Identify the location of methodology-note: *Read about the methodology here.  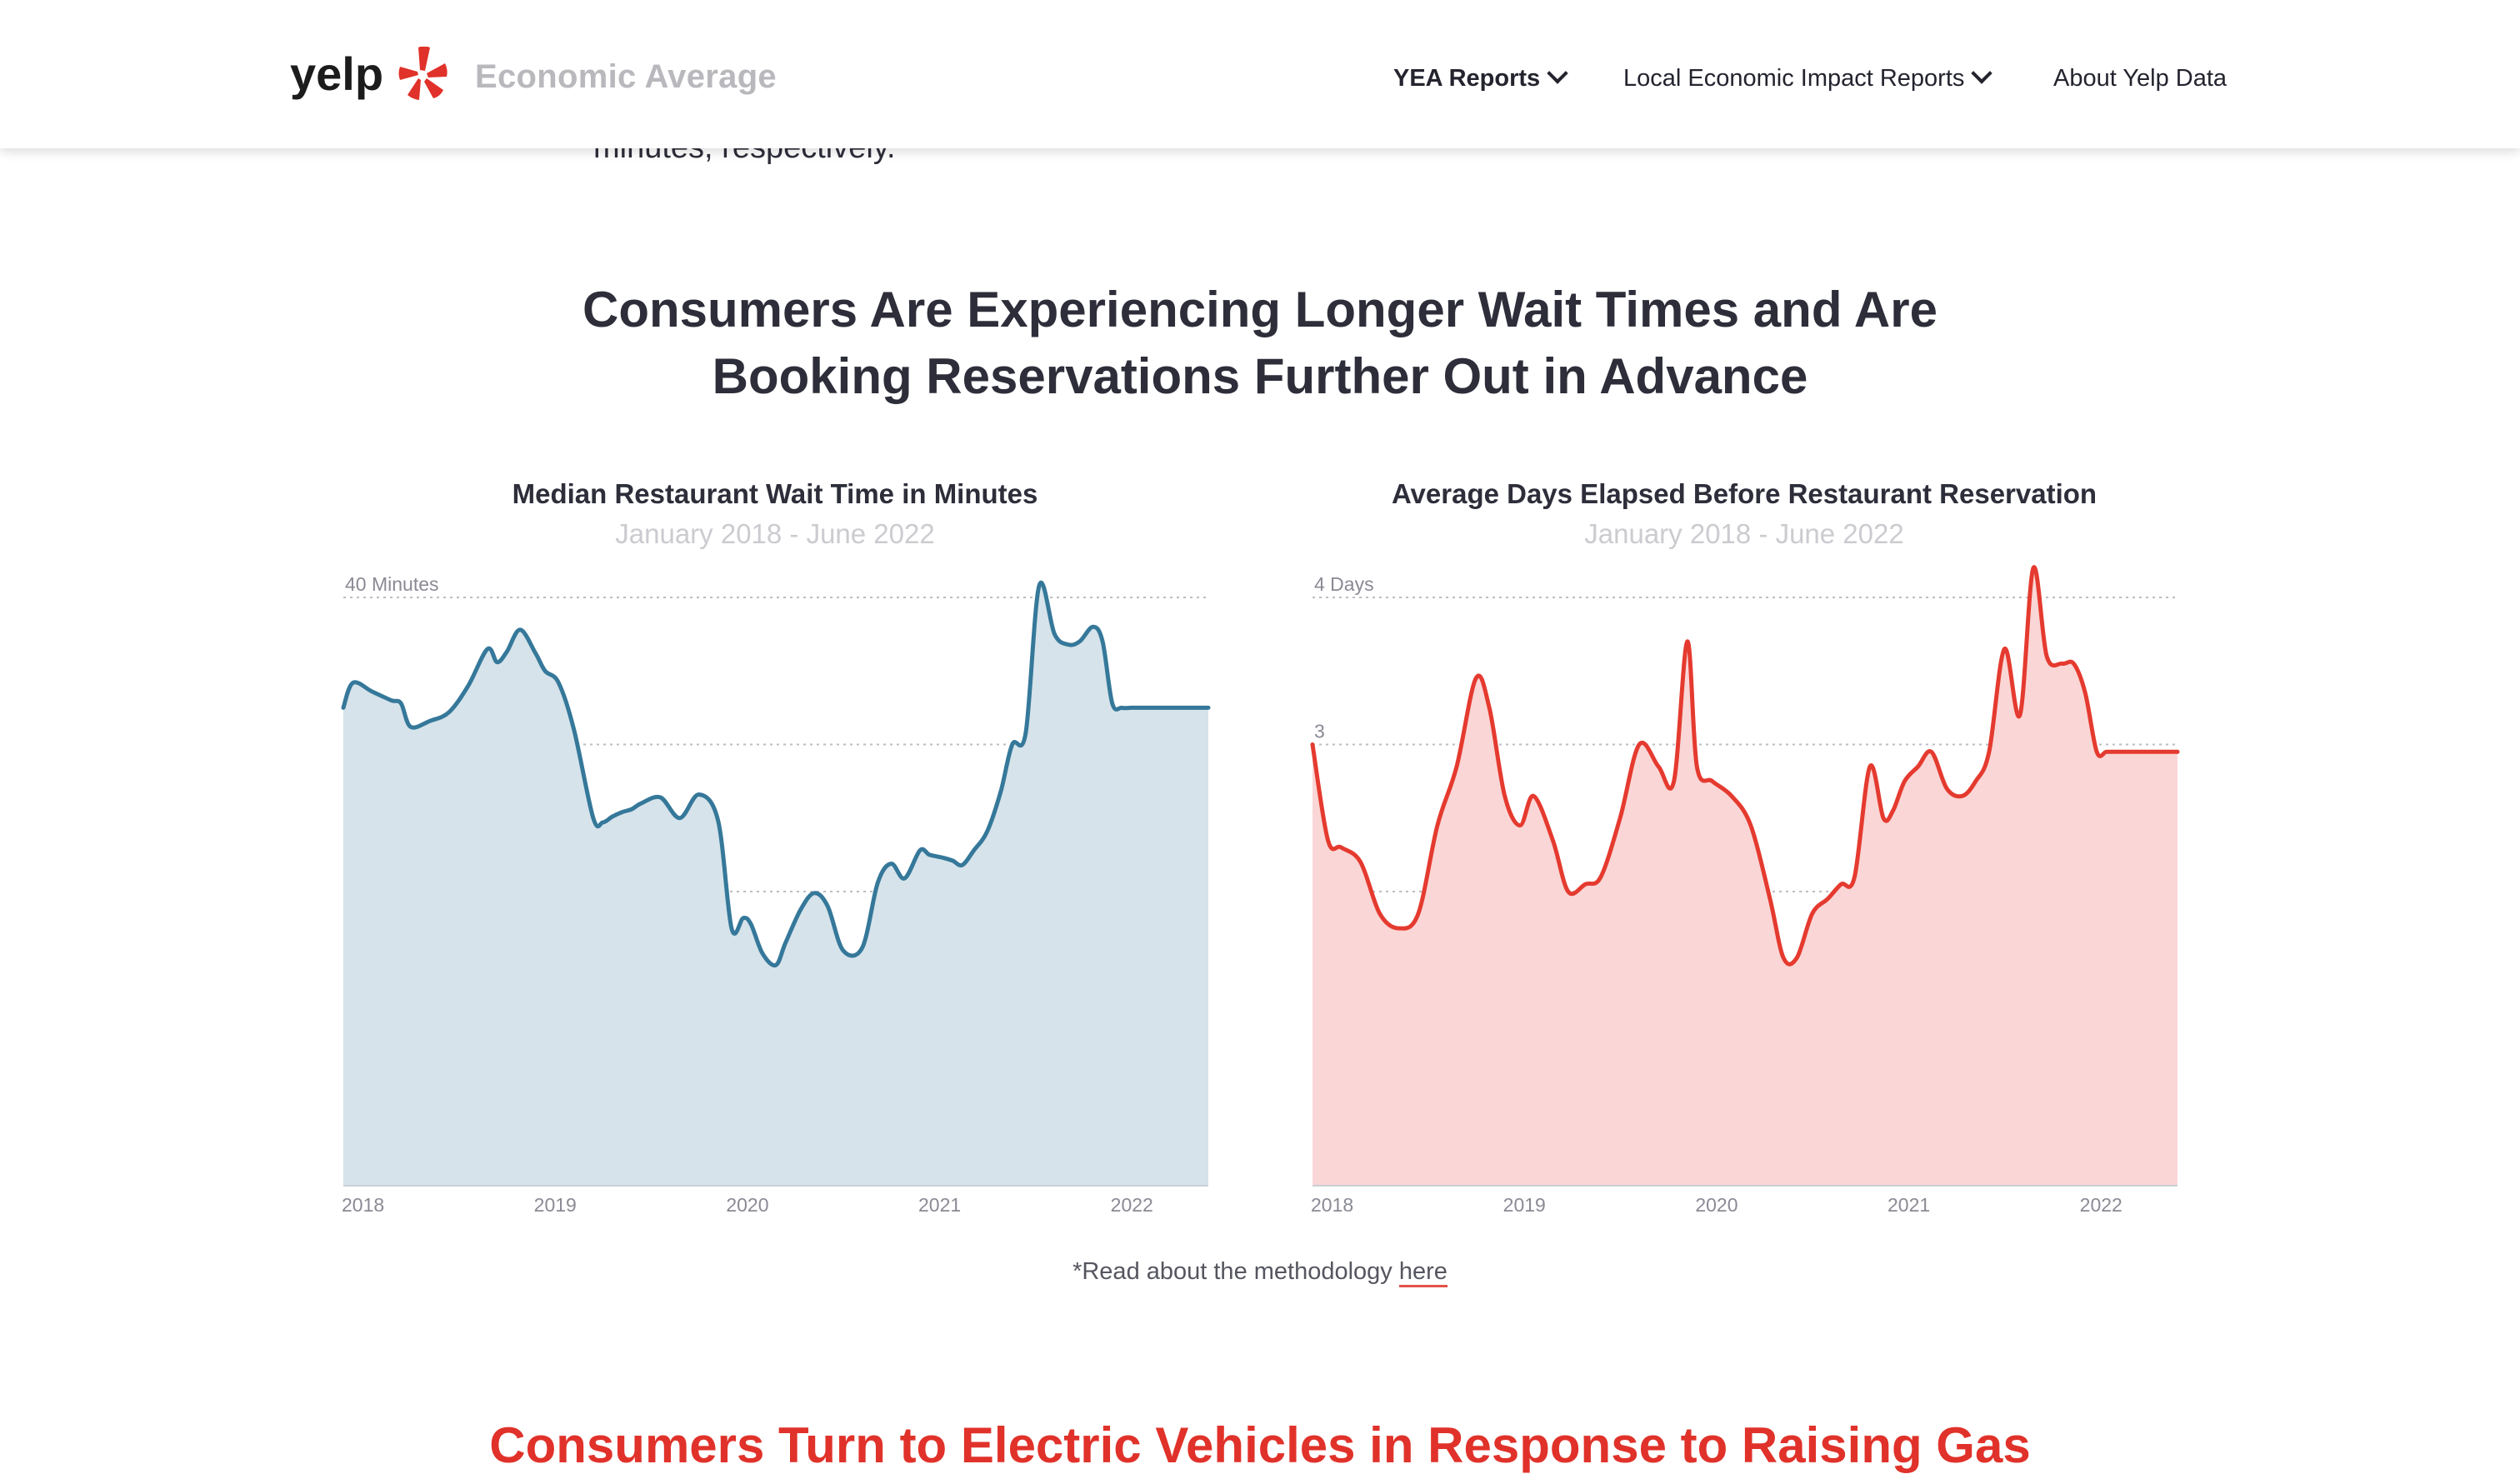
(1260, 1272).